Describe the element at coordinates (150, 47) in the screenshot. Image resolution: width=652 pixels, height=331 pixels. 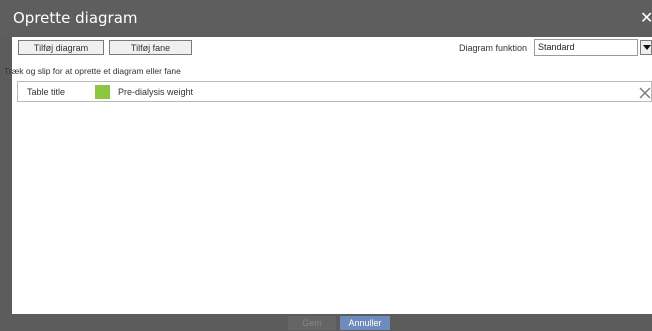
I see `add-tab-button: Tilføj fane` at that location.